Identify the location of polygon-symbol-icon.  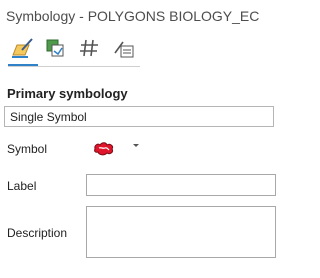
(103, 149).